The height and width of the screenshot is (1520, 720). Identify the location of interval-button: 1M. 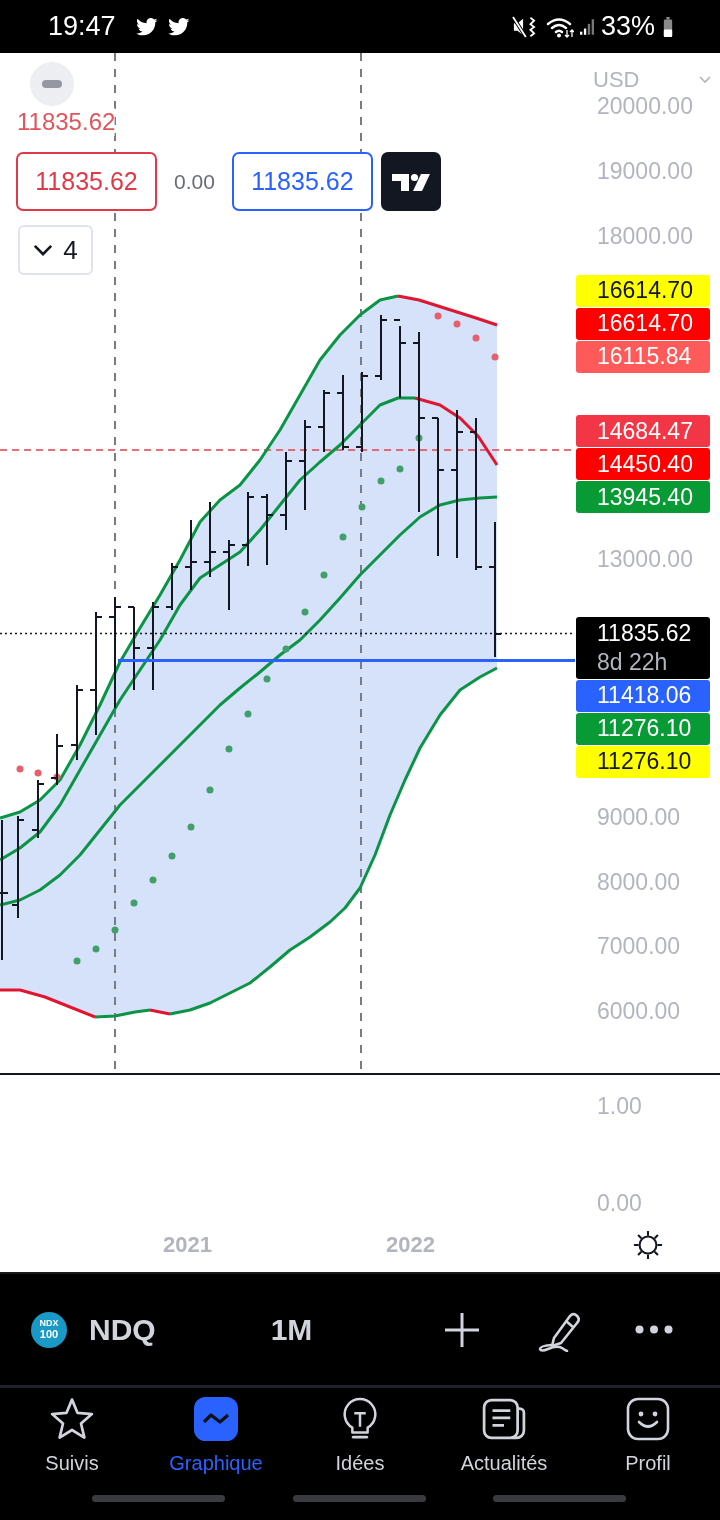
(291, 1329).